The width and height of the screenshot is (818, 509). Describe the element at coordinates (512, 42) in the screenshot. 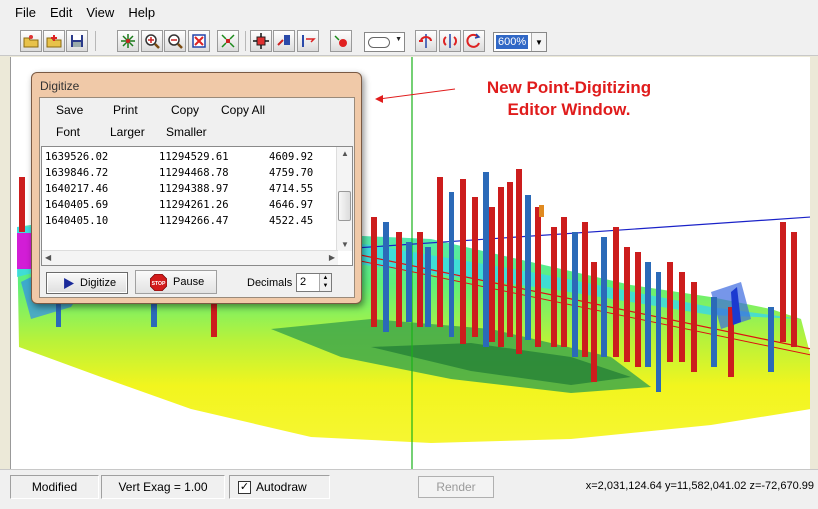

I see `zoom-value: 600%` at that location.